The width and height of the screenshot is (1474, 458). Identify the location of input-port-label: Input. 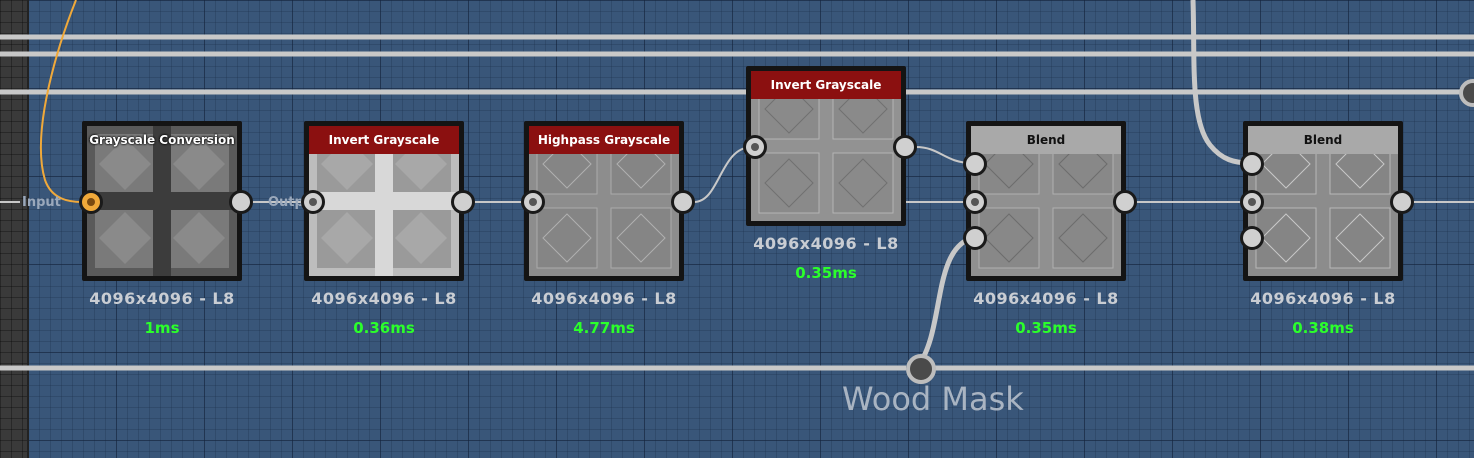
(41, 202).